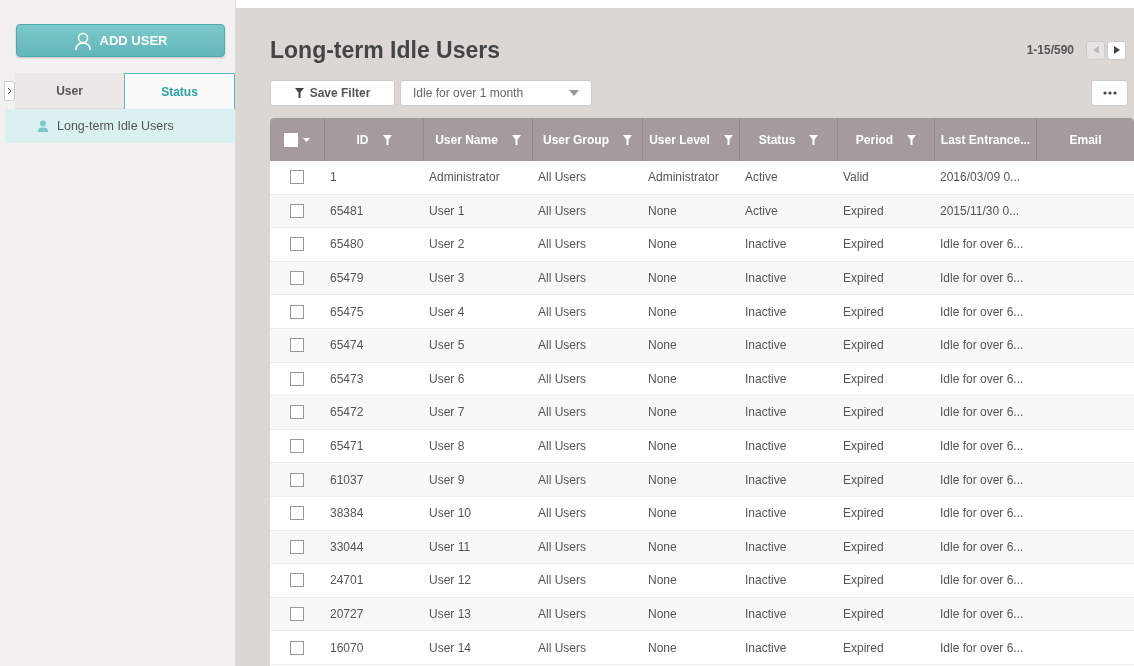 The image size is (1134, 666). I want to click on table-cell: User 9, so click(447, 479).